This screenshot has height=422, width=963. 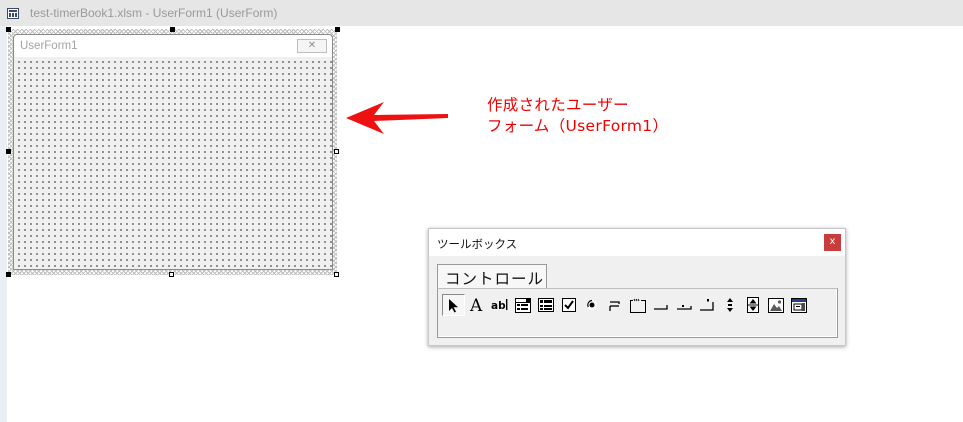 What do you see at coordinates (477, 244) in the screenshot?
I see `toolbox-title: ツールボックス` at bounding box center [477, 244].